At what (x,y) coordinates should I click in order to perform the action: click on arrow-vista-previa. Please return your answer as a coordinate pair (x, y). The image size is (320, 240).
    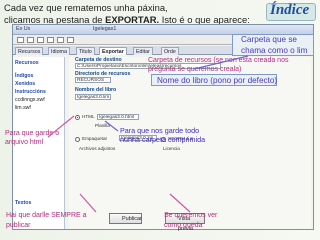
    Looking at the image, I should click on (180, 203).